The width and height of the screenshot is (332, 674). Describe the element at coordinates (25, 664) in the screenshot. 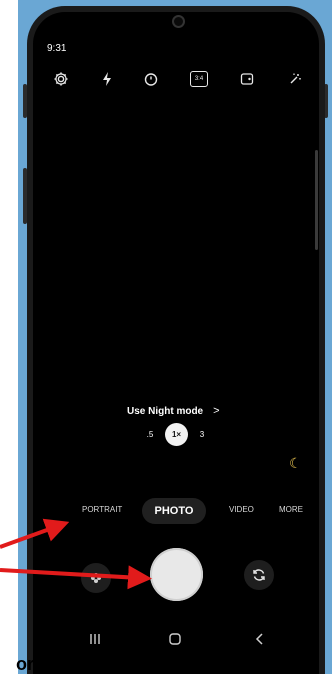

I see `bottom-caption: or` at that location.